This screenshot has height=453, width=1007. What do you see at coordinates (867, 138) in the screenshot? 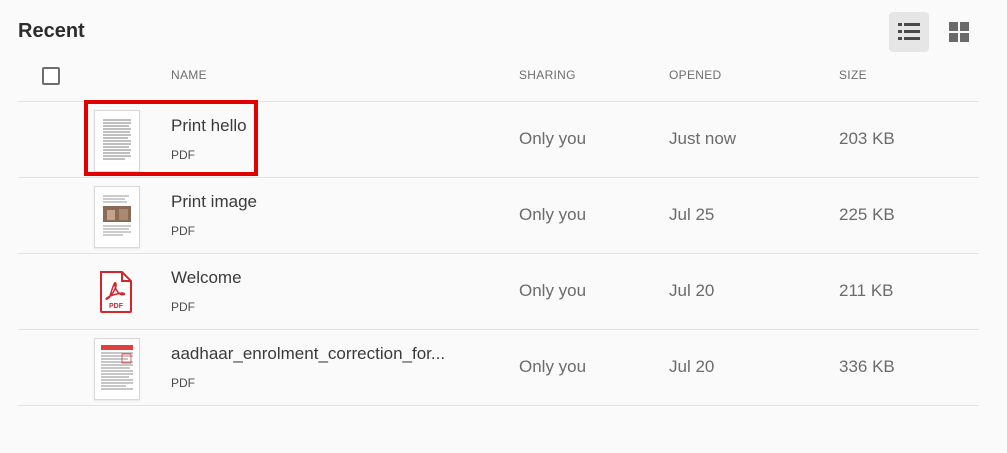
I see `file-size: 203 KB` at bounding box center [867, 138].